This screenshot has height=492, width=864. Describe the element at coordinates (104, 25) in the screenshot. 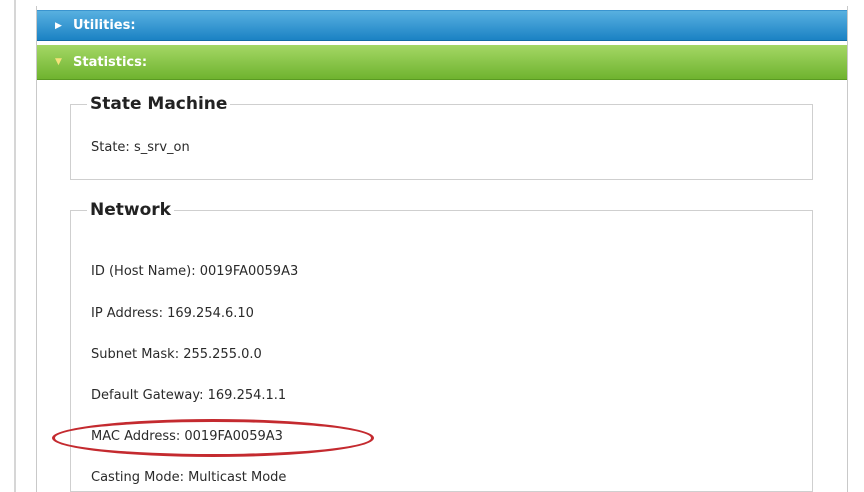

I see `utilities-label: Utilities:` at that location.